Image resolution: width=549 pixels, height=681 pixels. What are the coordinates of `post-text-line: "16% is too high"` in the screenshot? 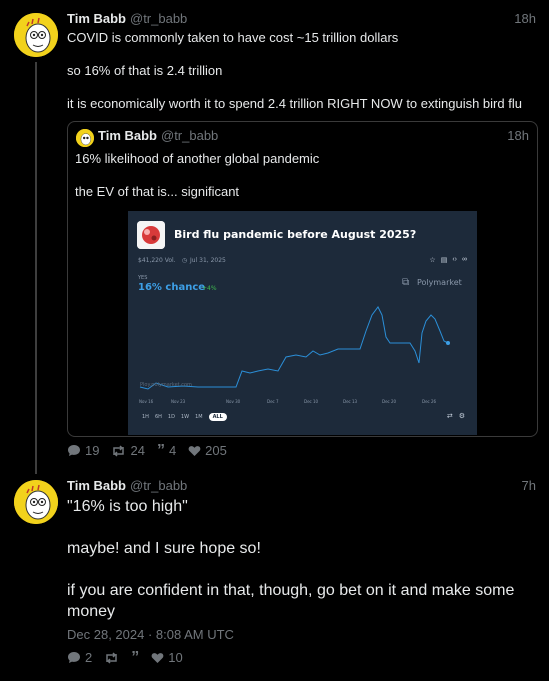 It's located at (127, 506).